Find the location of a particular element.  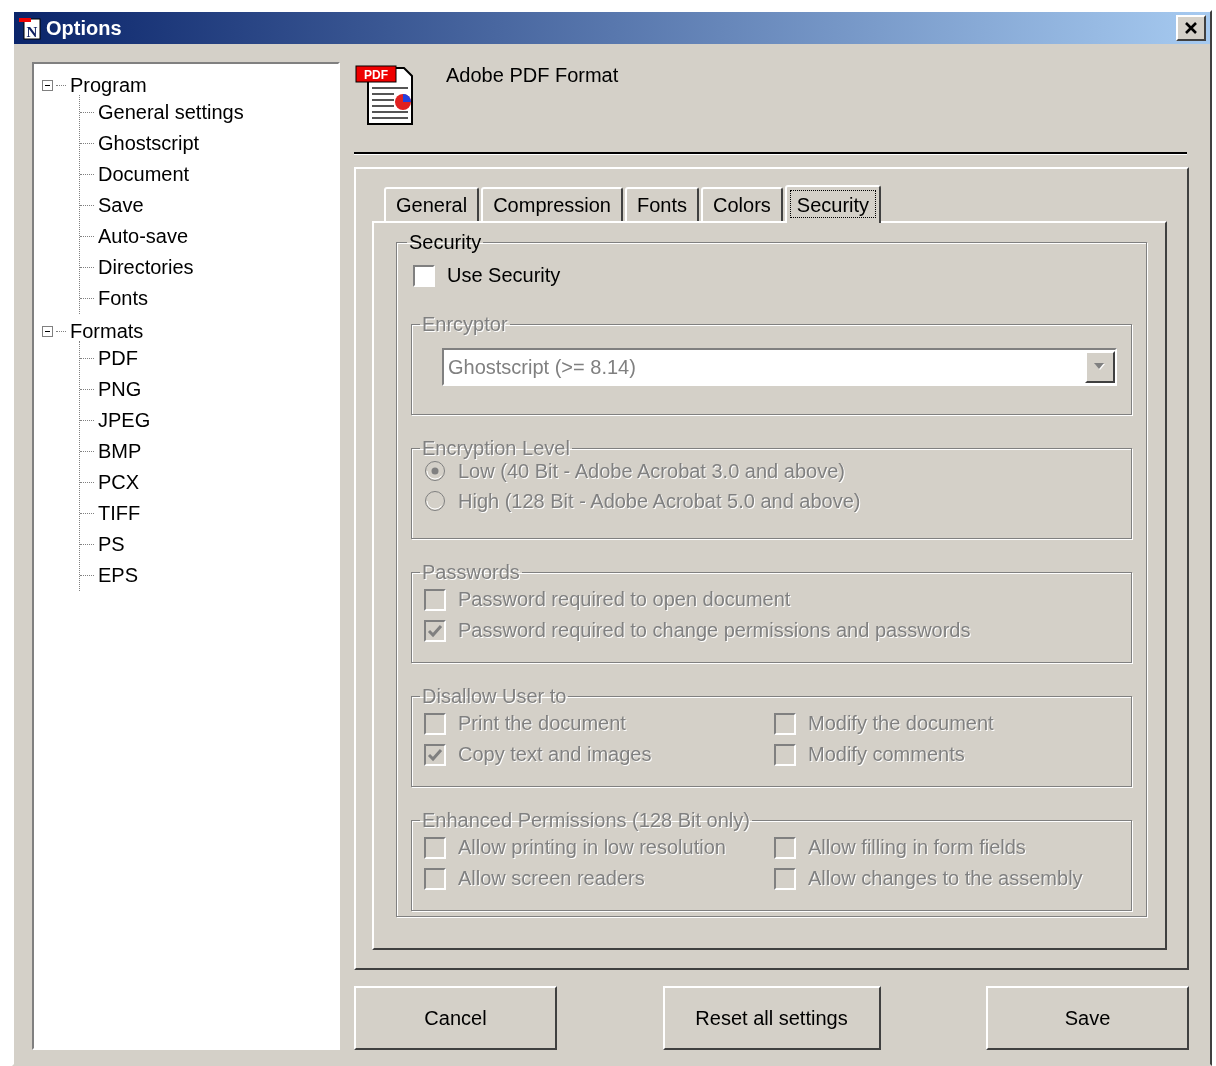

close-icon is located at coordinates (1191, 28).